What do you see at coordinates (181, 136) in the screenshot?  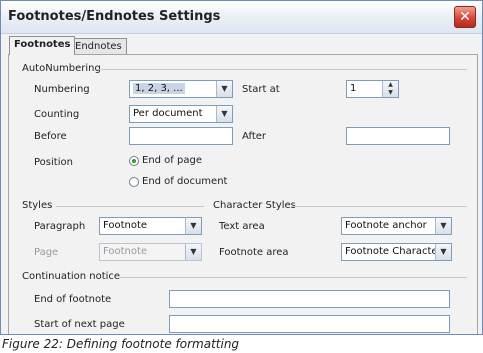 I see `before-input` at bounding box center [181, 136].